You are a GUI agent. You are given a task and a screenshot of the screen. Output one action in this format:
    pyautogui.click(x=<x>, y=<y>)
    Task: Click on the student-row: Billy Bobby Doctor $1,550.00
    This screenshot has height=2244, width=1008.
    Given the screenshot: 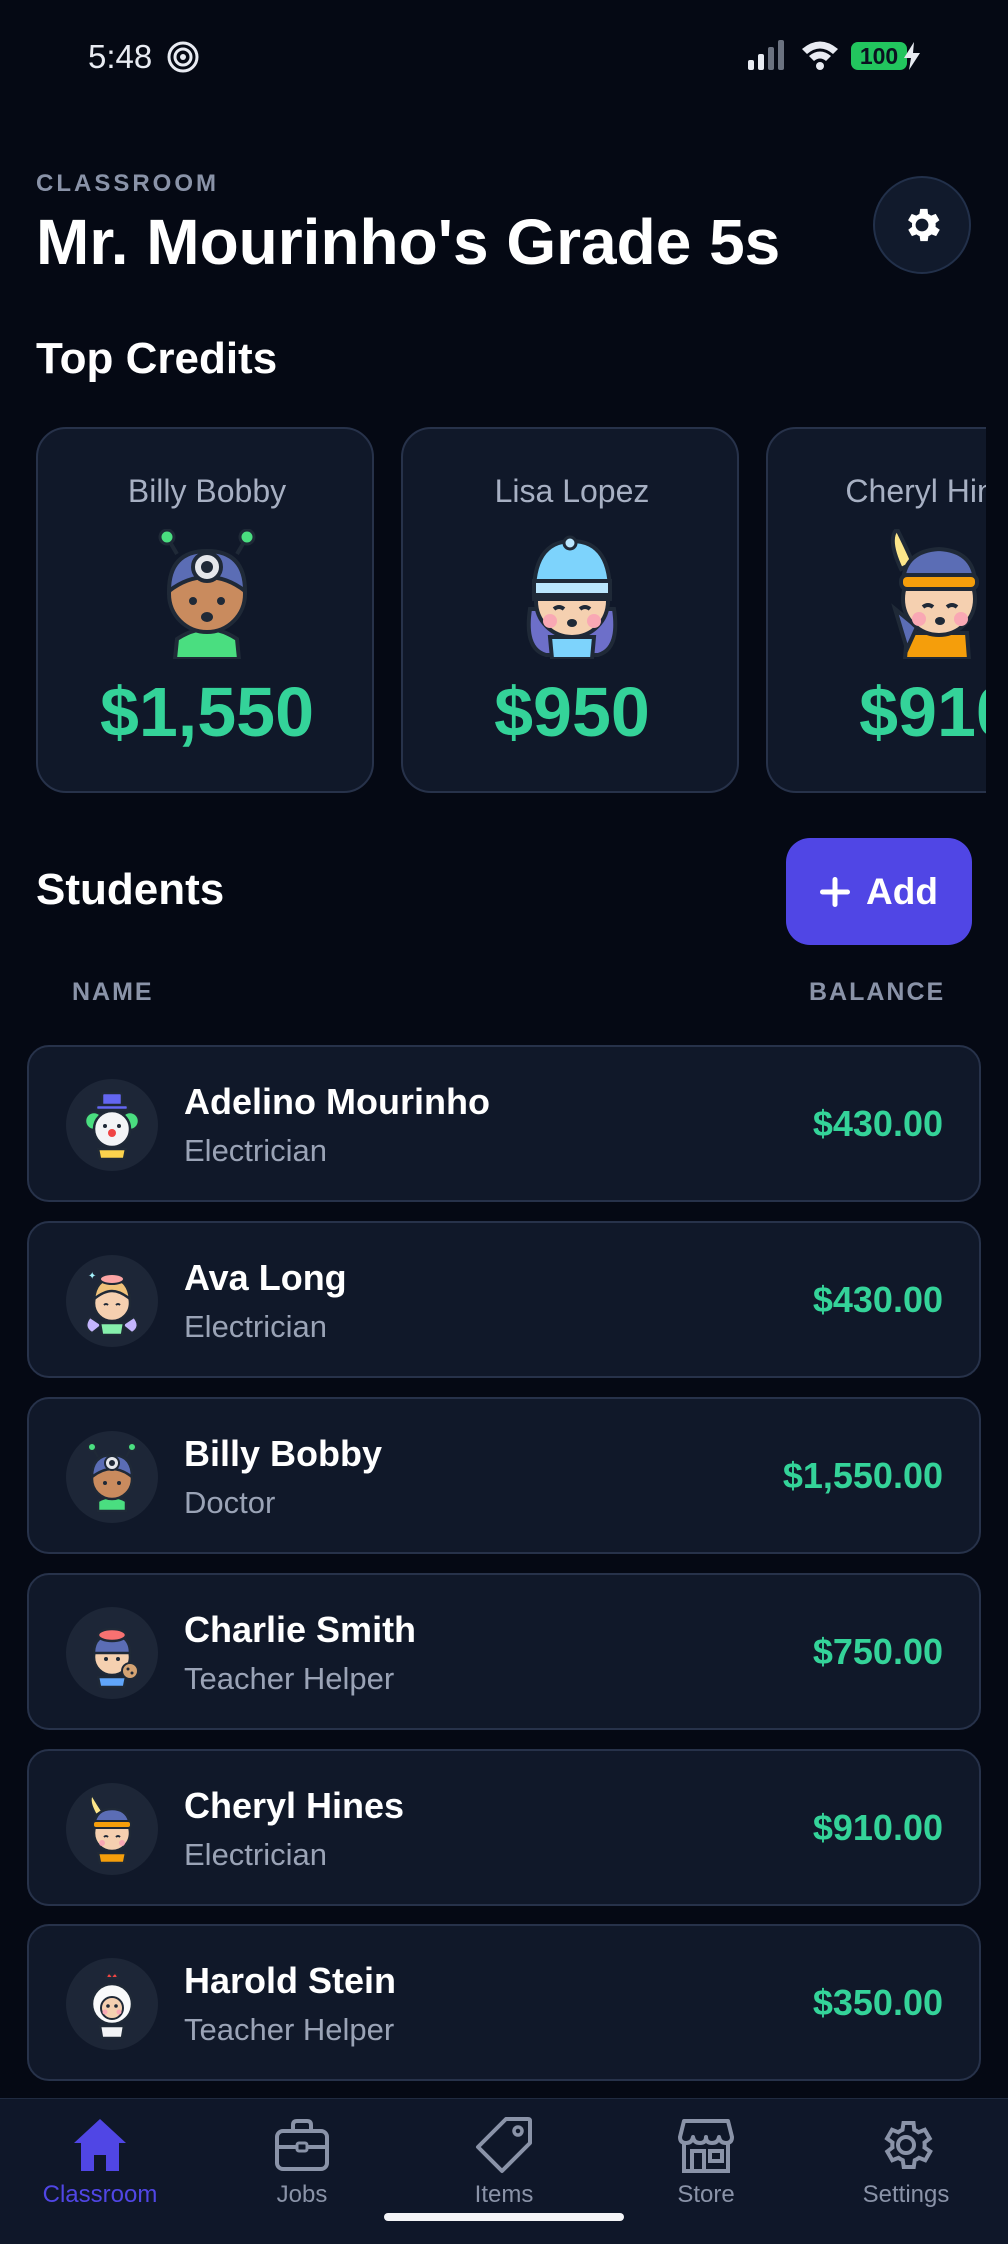 What is the action you would take?
    pyautogui.click(x=504, y=1475)
    